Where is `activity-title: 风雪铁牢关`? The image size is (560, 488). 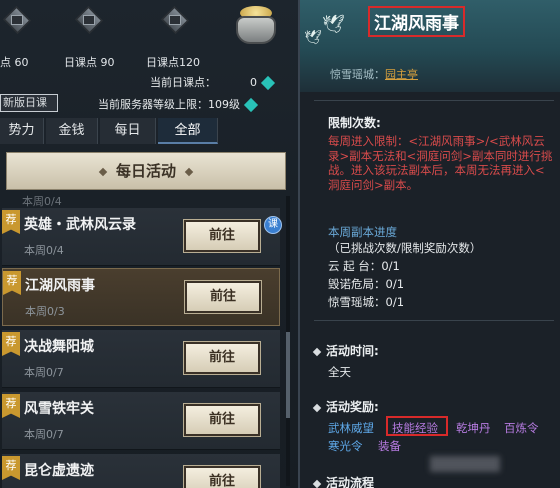
activity-title: 风雪铁牢关 is located at coordinates (59, 409).